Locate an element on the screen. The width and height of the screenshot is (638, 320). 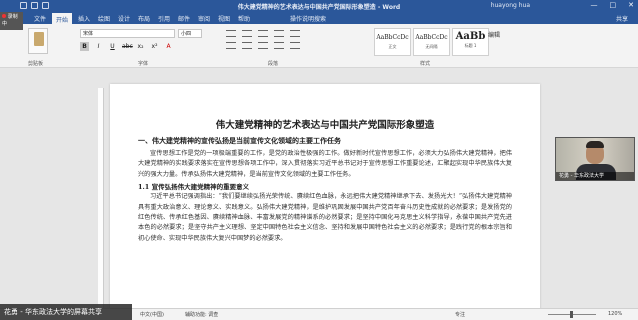
format-buttons: B I U abc x₂ x² A is located at coordinates (126, 46).